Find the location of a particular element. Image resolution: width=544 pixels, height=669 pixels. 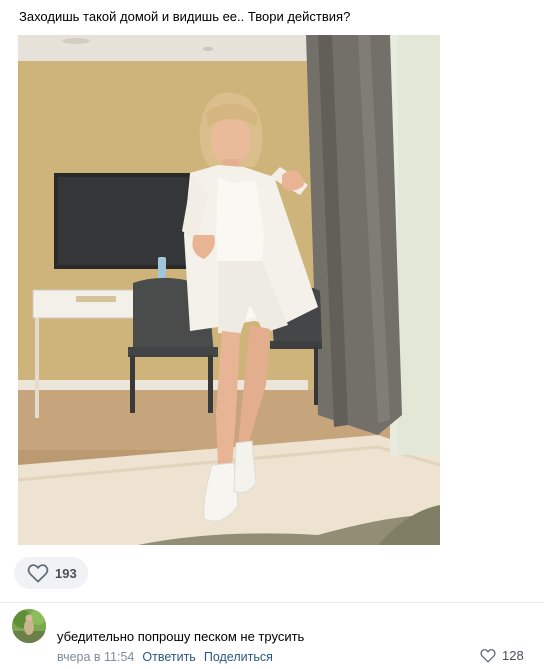

comment-meta: вчера в 11:54 Ответить Поделиться is located at coordinates (165, 657).